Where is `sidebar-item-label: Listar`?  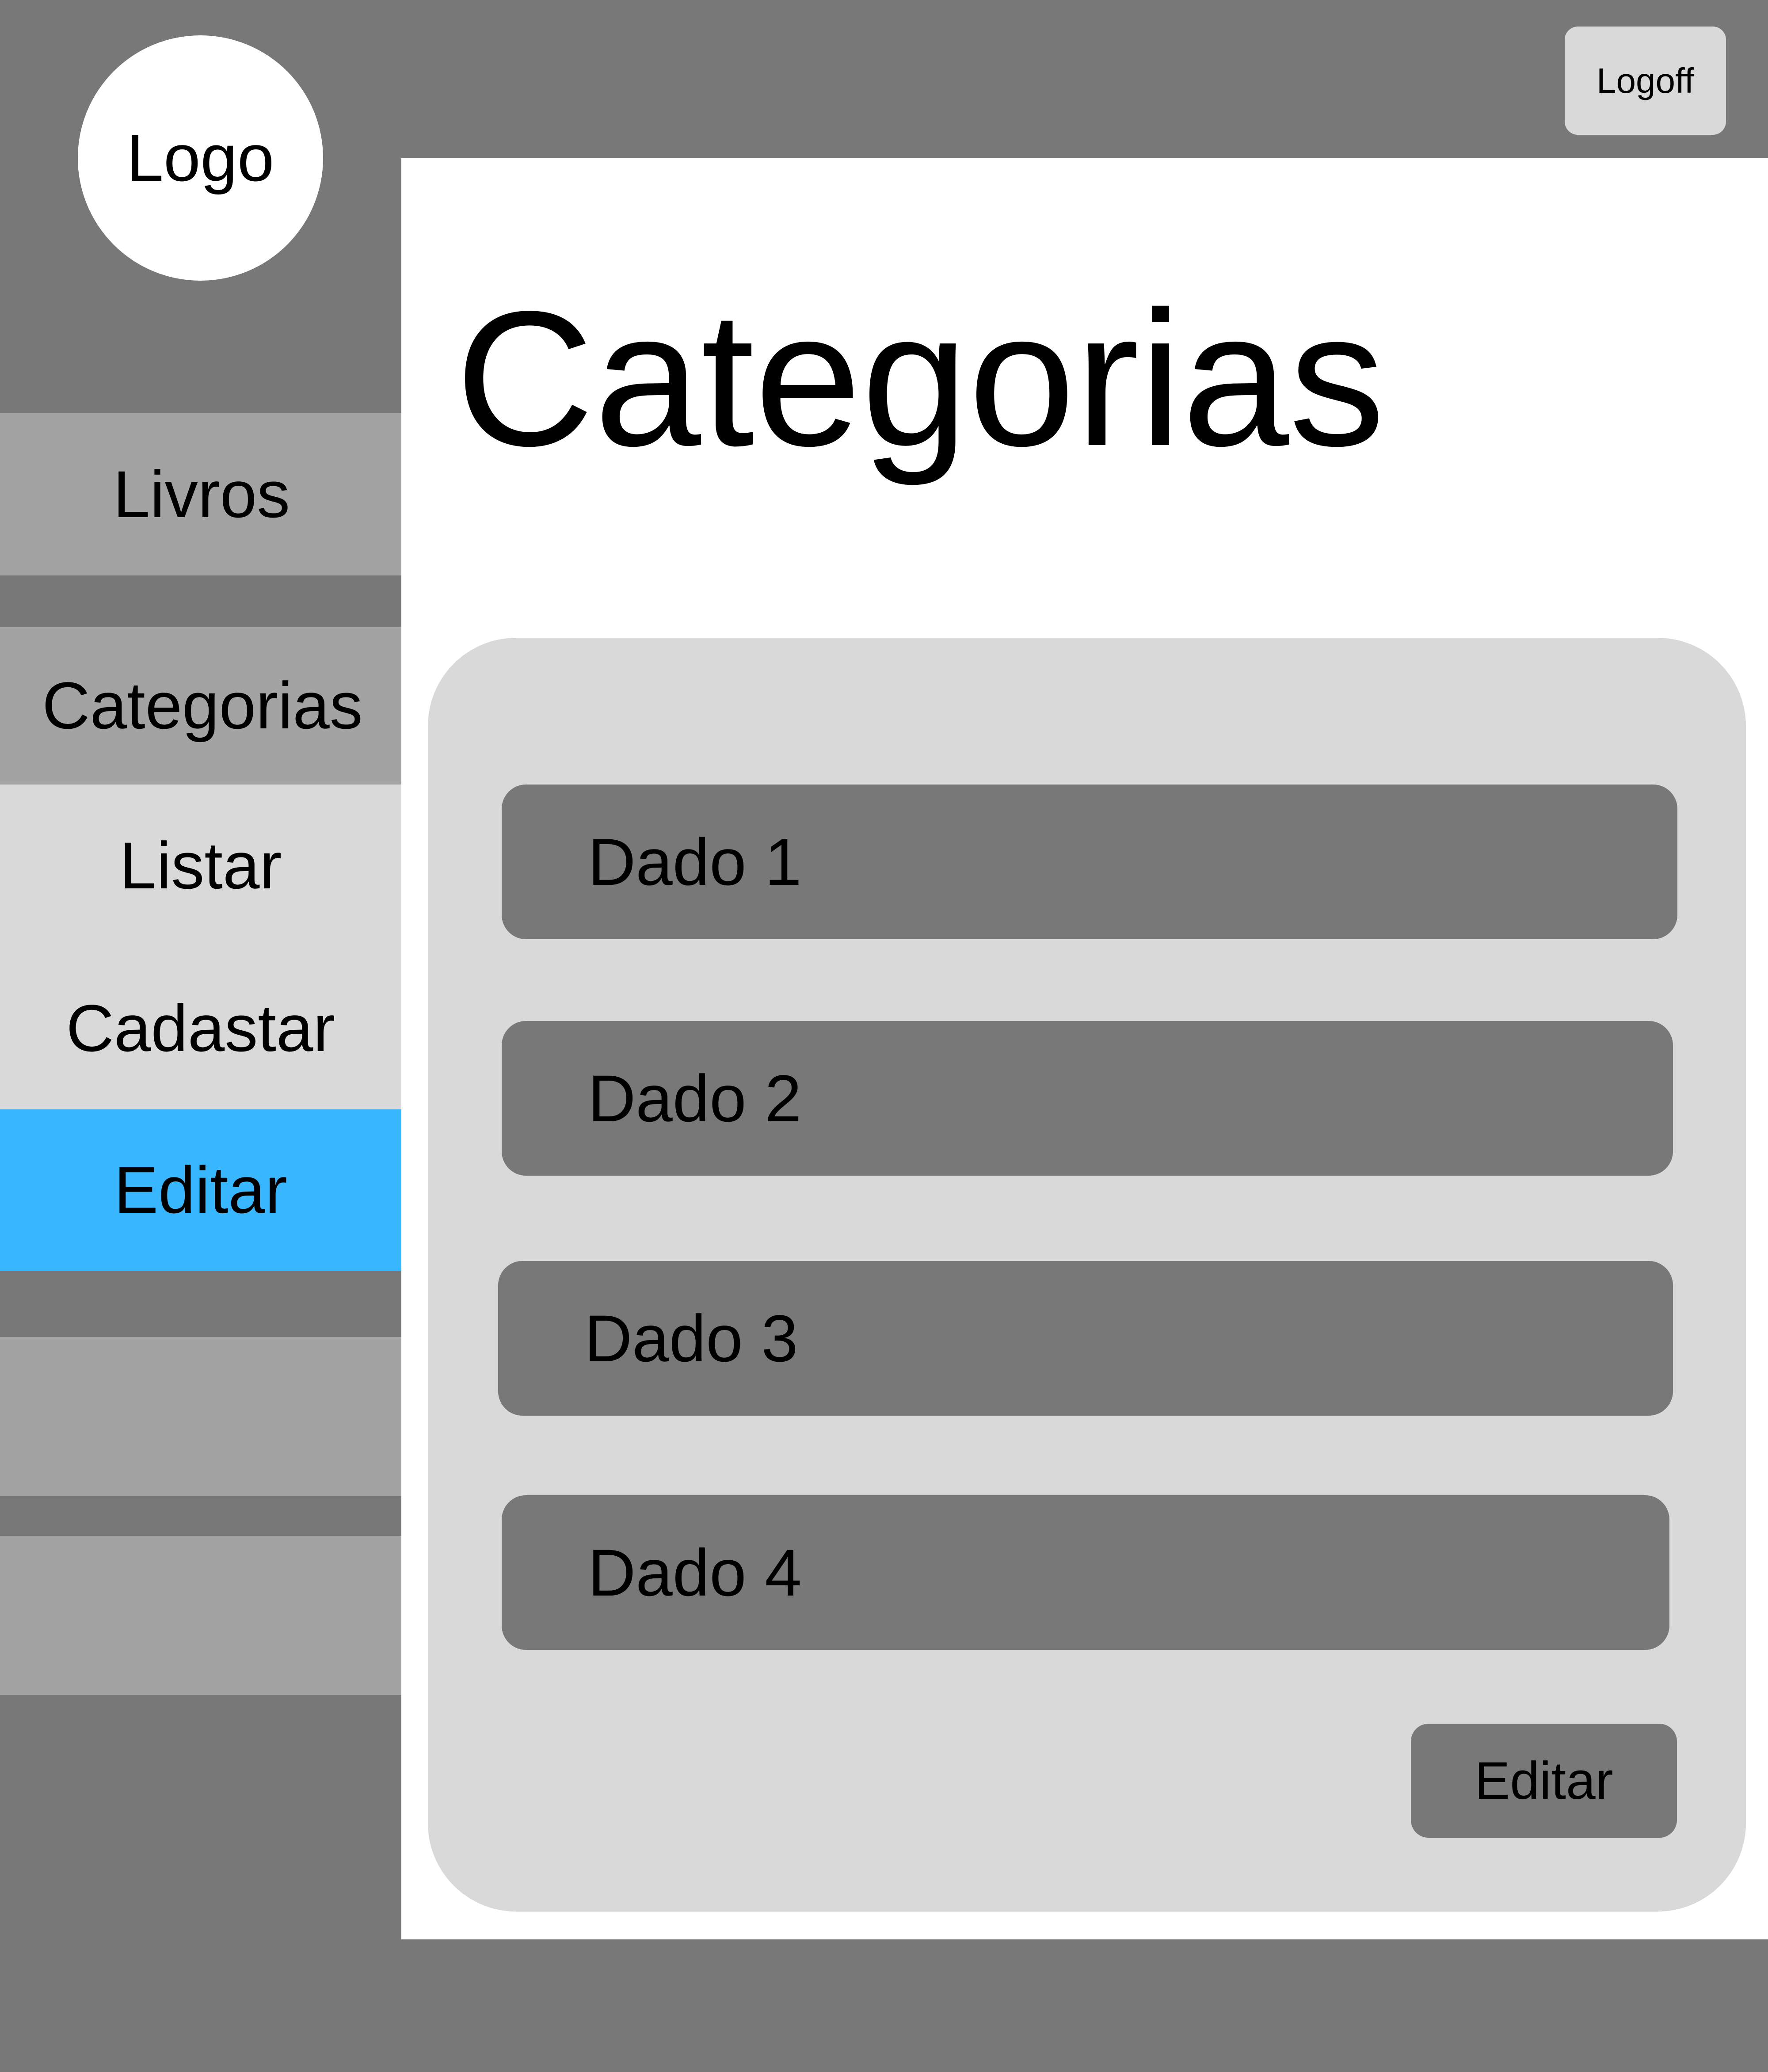
sidebar-item-label: Listar is located at coordinates (200, 865).